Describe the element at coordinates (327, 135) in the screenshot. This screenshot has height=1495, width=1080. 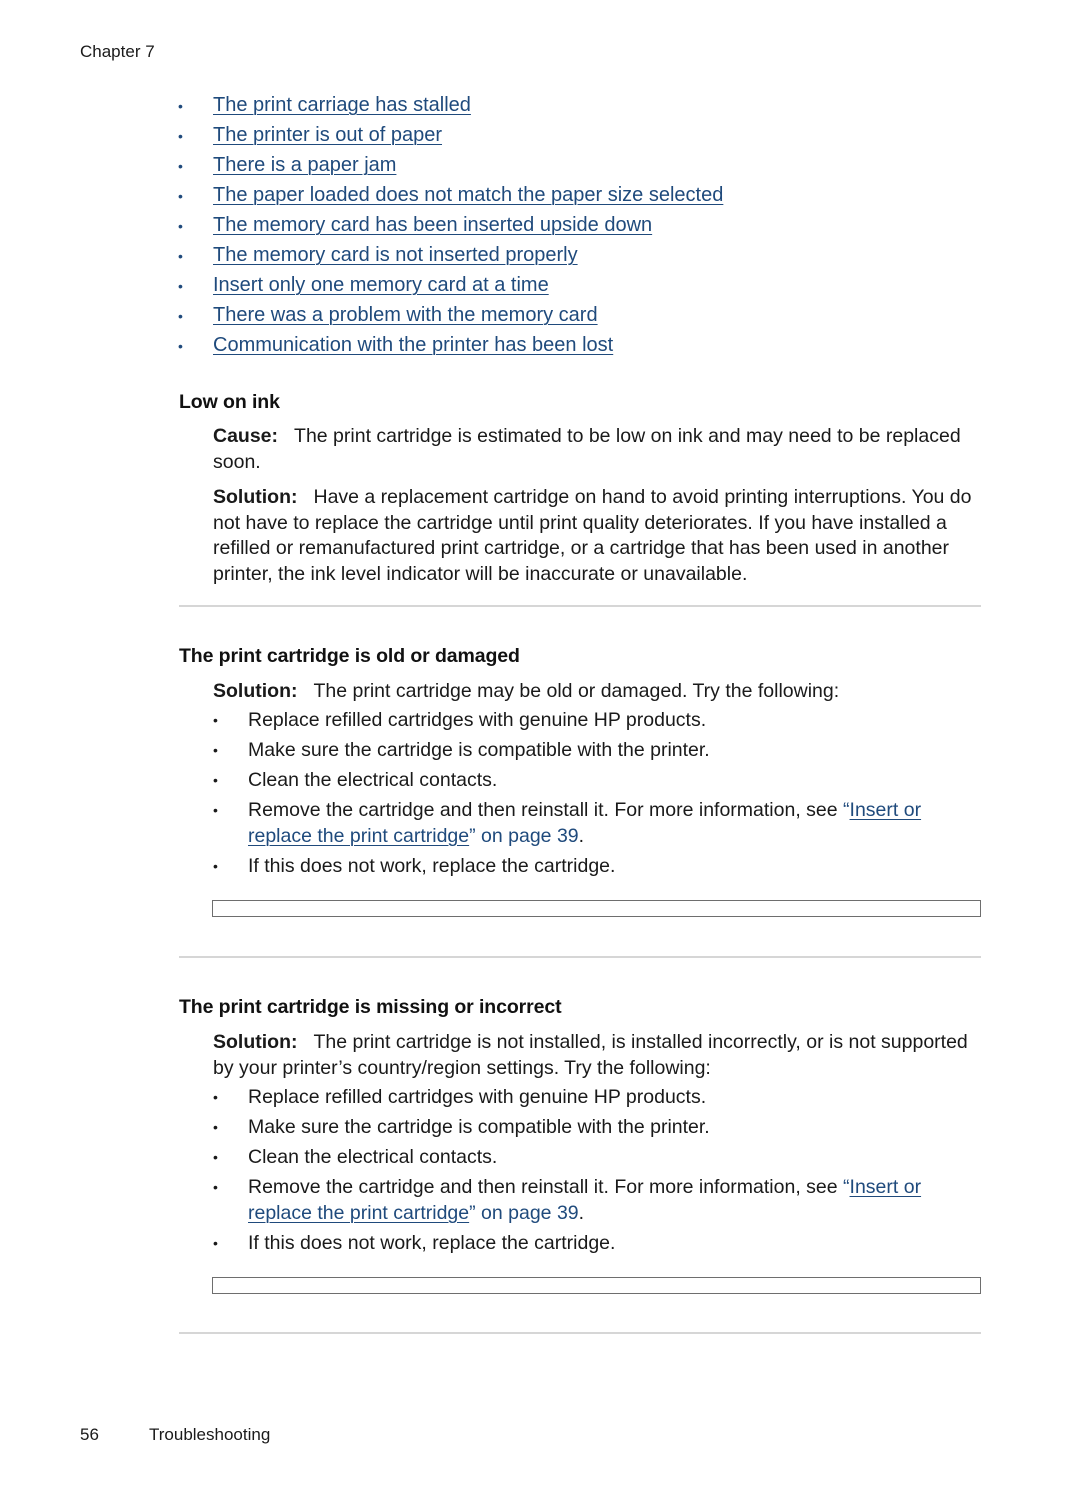
I see `toc-link-out-of-paper: The printer is out of paper` at that location.